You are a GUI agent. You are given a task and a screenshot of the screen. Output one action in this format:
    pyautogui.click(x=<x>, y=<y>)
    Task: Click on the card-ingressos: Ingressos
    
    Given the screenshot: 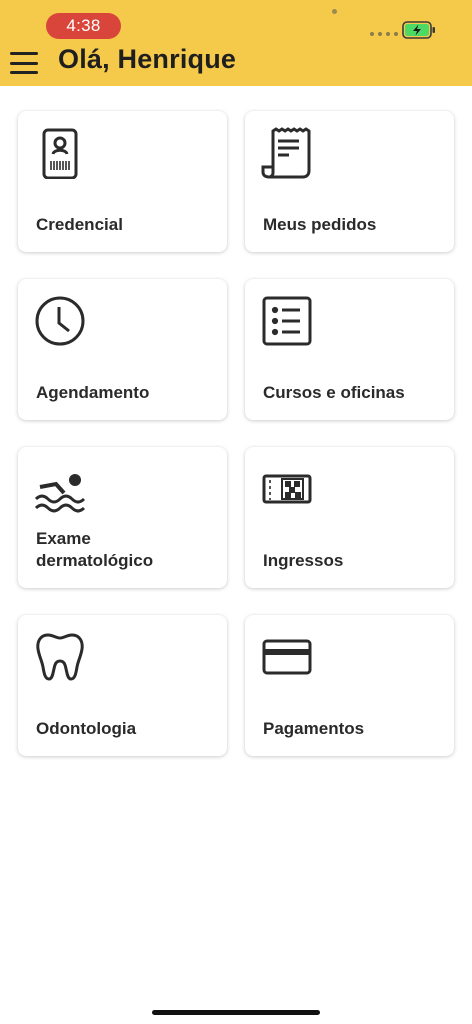 What is the action you would take?
    pyautogui.click(x=349, y=517)
    